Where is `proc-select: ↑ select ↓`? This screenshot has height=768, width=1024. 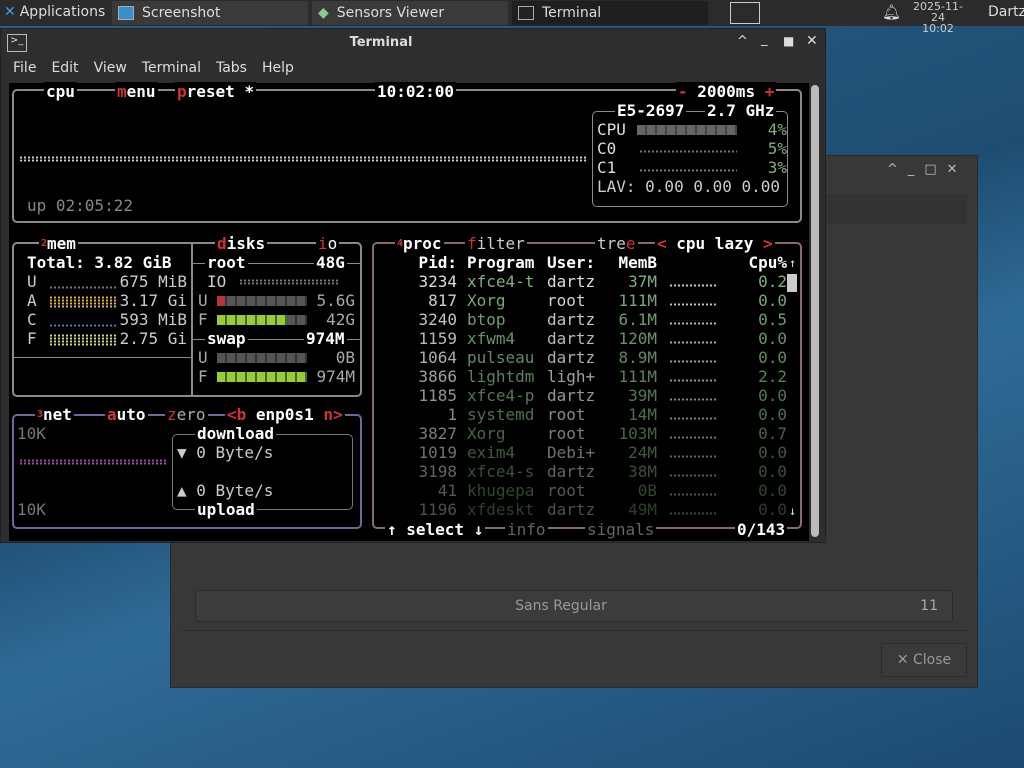
proc-select: ↑ select ↓ is located at coordinates (435, 530).